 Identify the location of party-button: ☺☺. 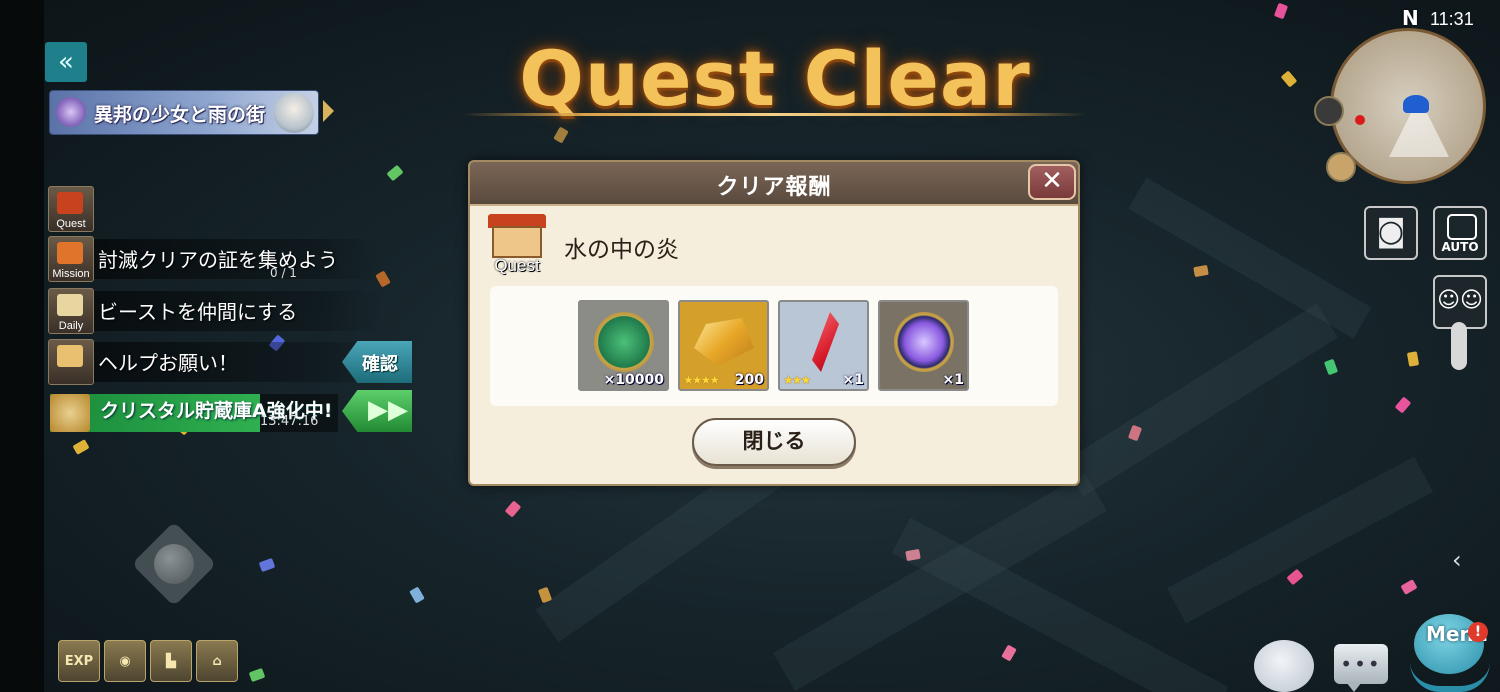
(1460, 302).